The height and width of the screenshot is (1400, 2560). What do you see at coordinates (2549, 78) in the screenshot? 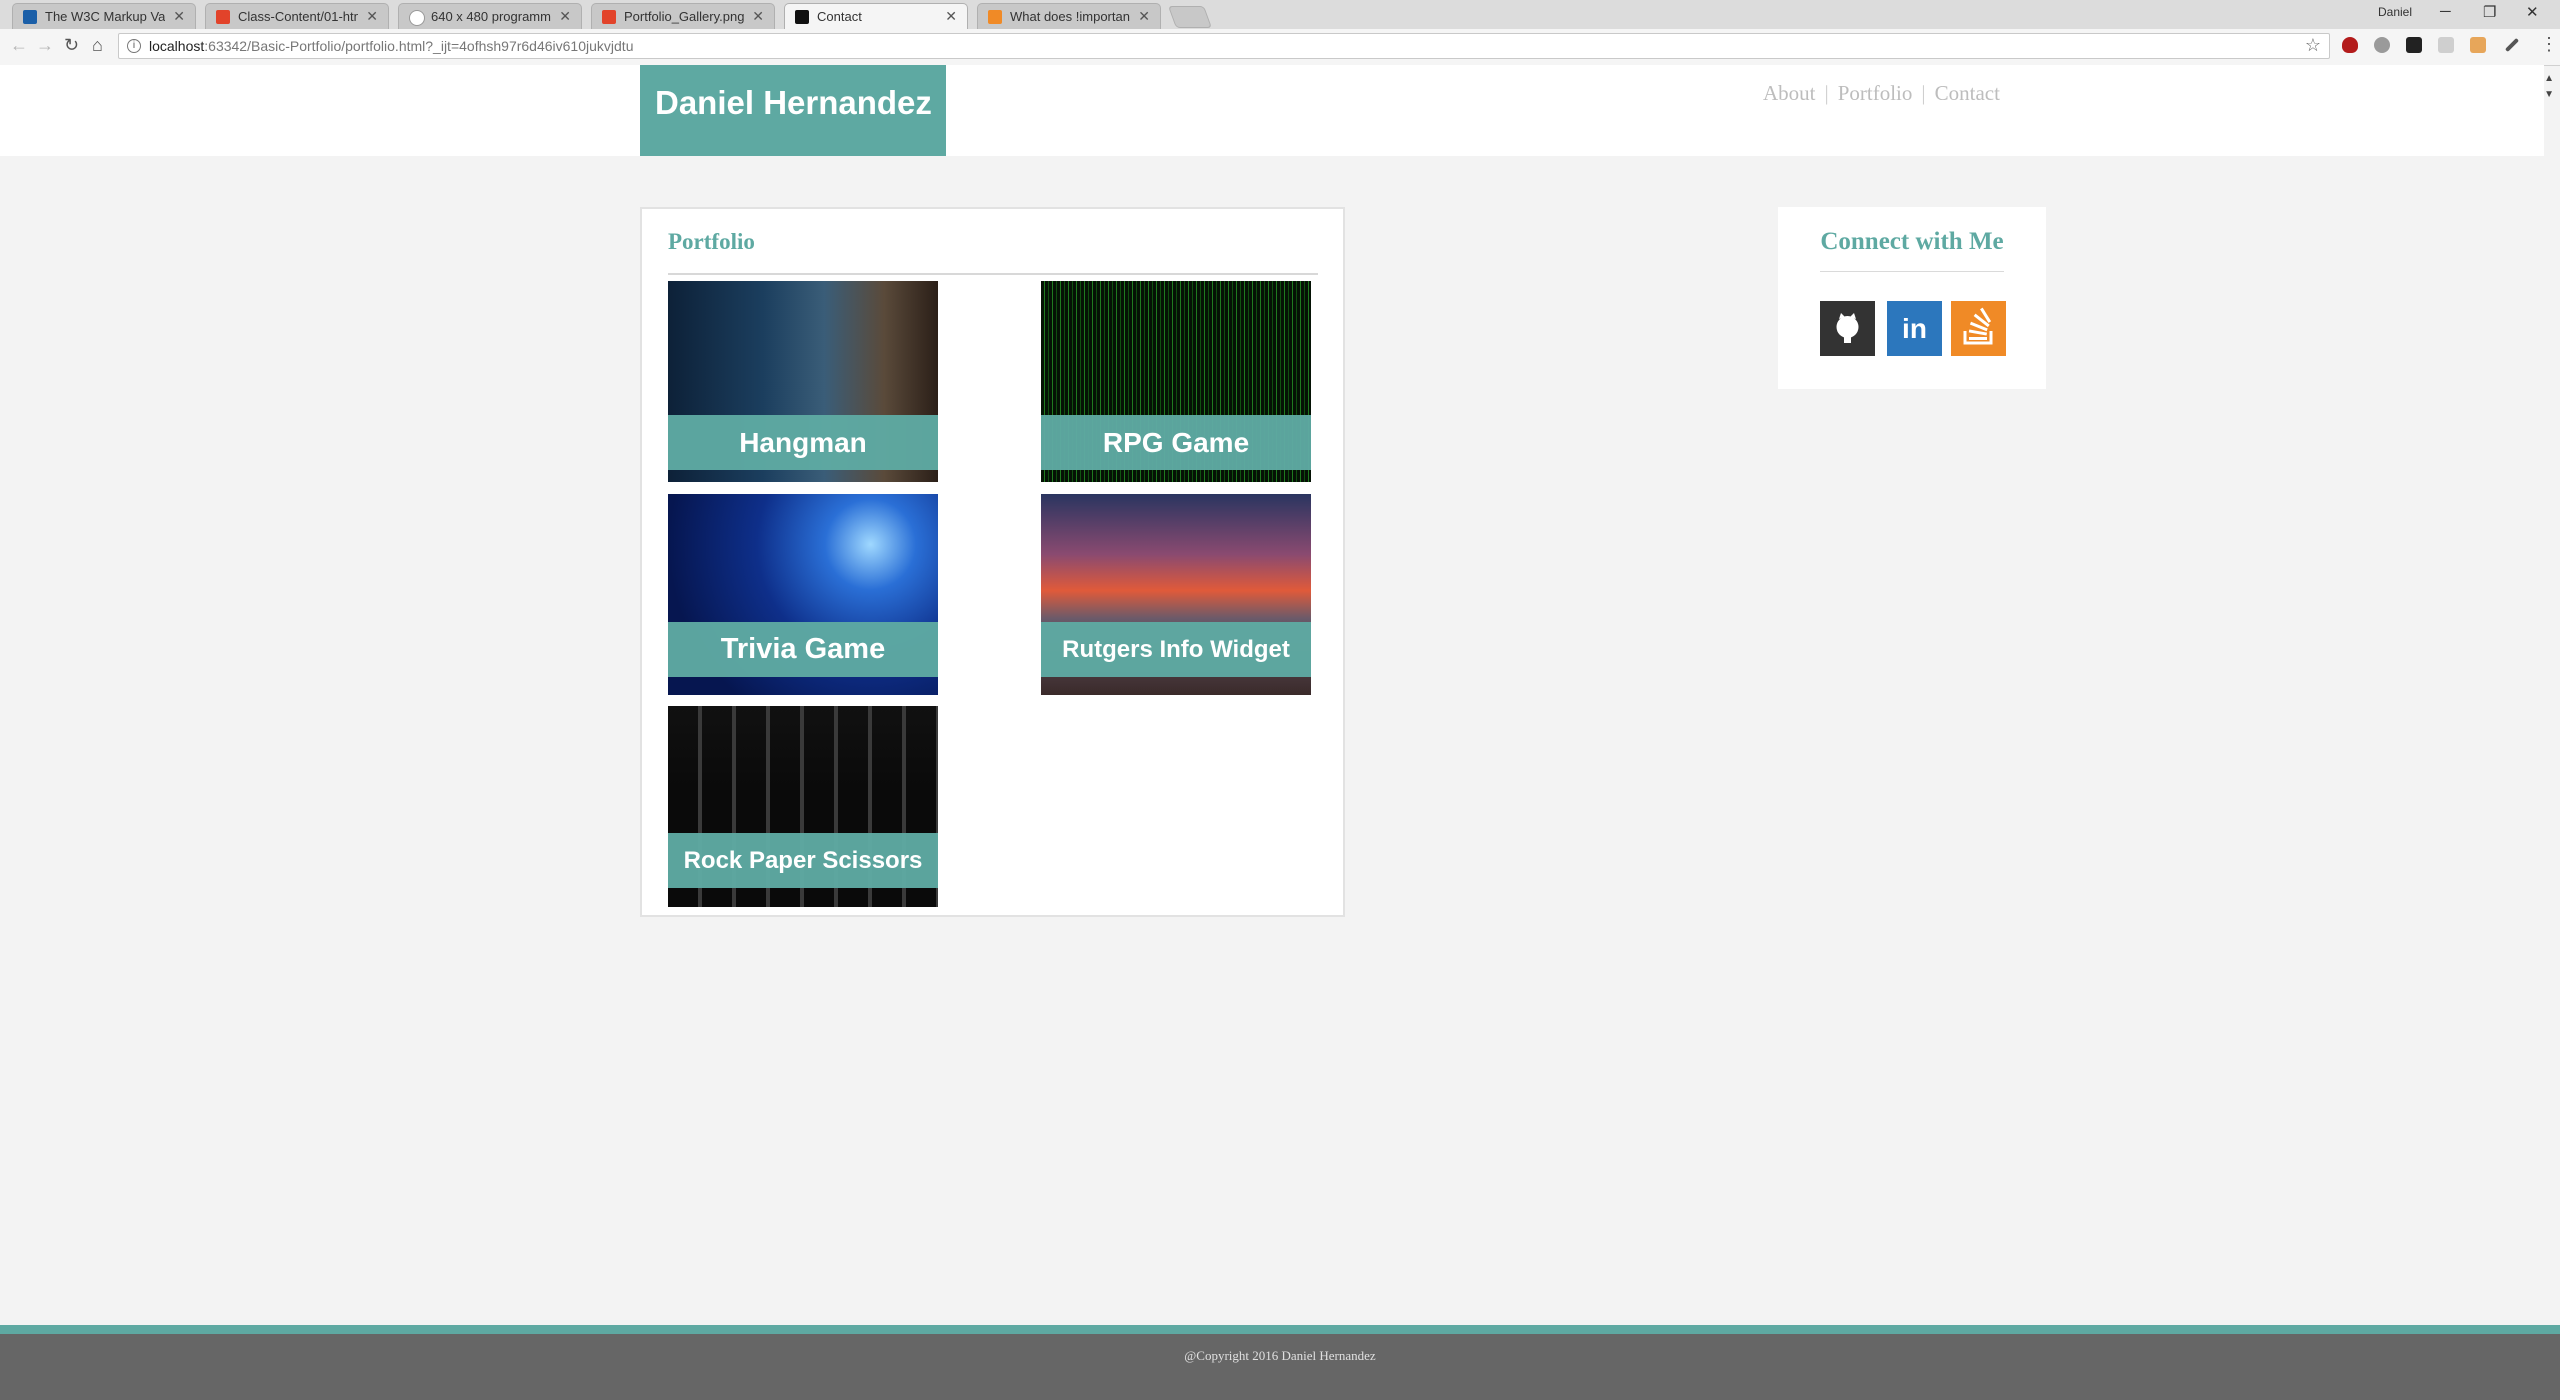
I see `scroll-up-arrow: ▲` at bounding box center [2549, 78].